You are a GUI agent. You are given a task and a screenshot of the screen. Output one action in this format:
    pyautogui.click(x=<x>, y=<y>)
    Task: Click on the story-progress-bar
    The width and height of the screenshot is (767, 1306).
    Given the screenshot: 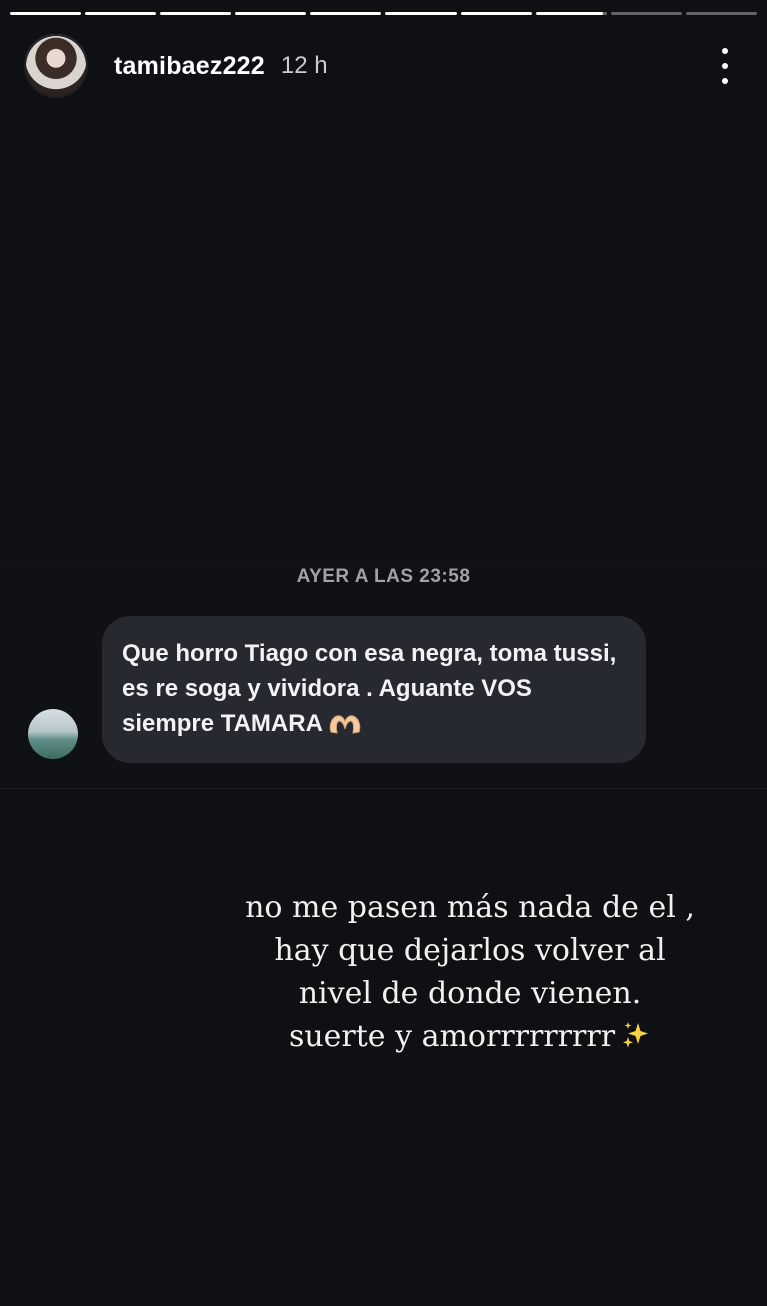 What is the action you would take?
    pyautogui.click(x=383, y=14)
    